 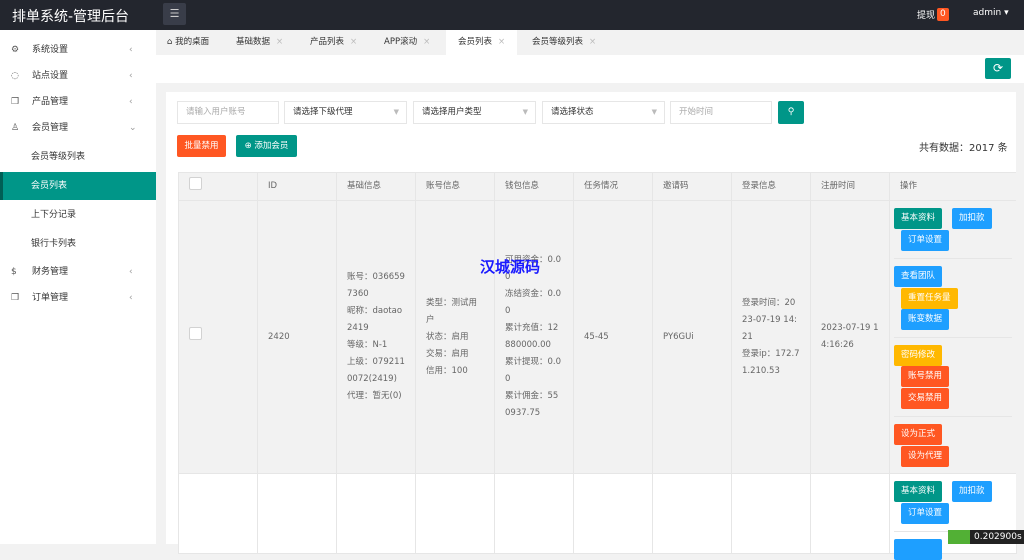 What do you see at coordinates (452, 311) in the screenshot?
I see `type: 类型：测试用户` at bounding box center [452, 311].